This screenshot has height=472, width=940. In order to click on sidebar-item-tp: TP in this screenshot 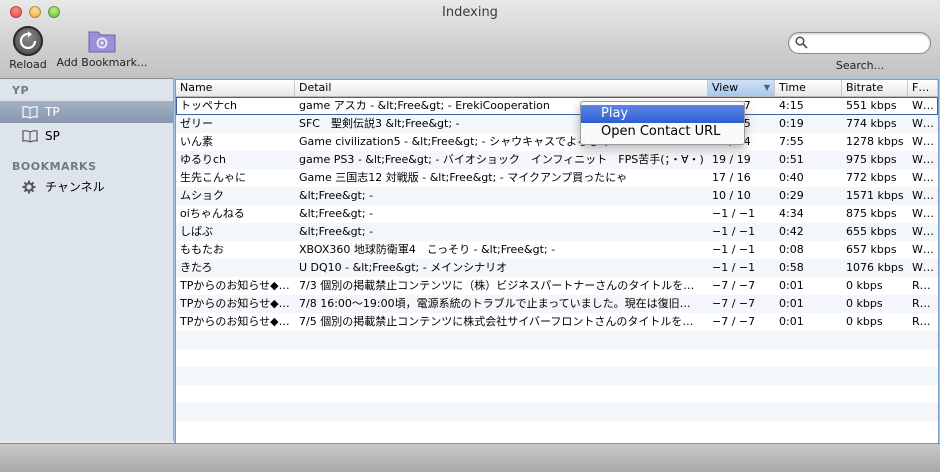, I will do `click(86, 112)`.